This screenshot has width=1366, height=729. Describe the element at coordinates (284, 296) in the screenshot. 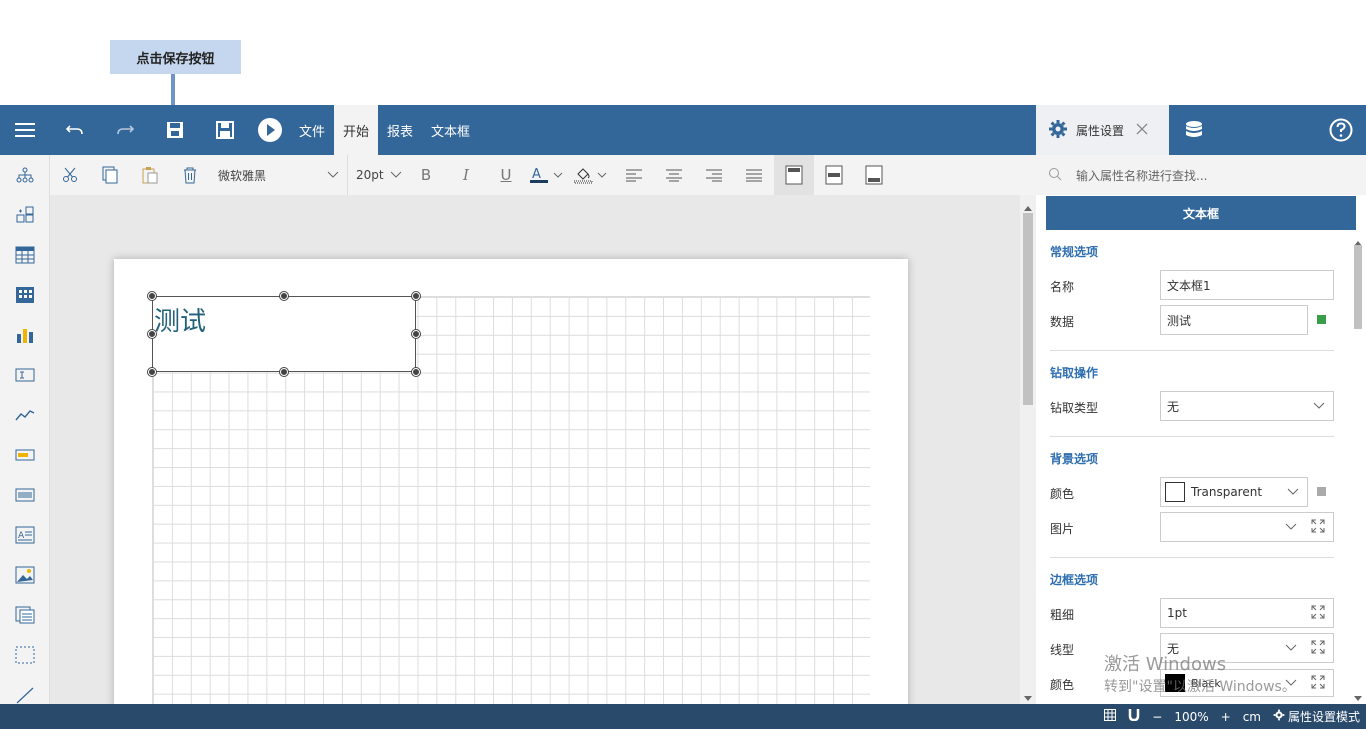

I see `resize-handle-top-middle` at that location.